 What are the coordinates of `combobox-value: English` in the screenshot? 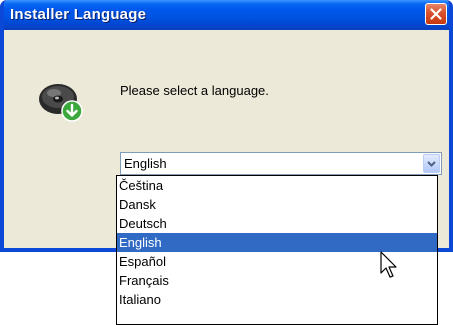 It's located at (145, 163).